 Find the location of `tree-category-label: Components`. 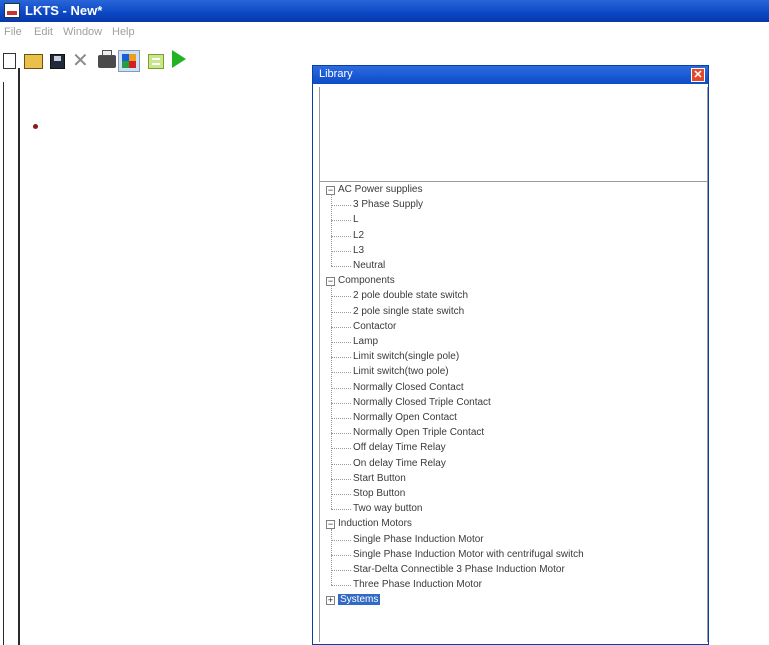

tree-category-label: Components is located at coordinates (366, 281).